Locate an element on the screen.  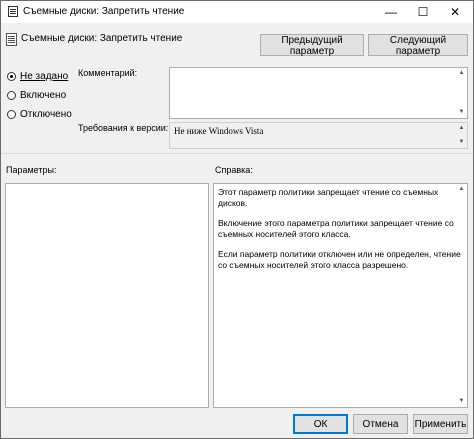
minimize-button: — is located at coordinates (391, 12).